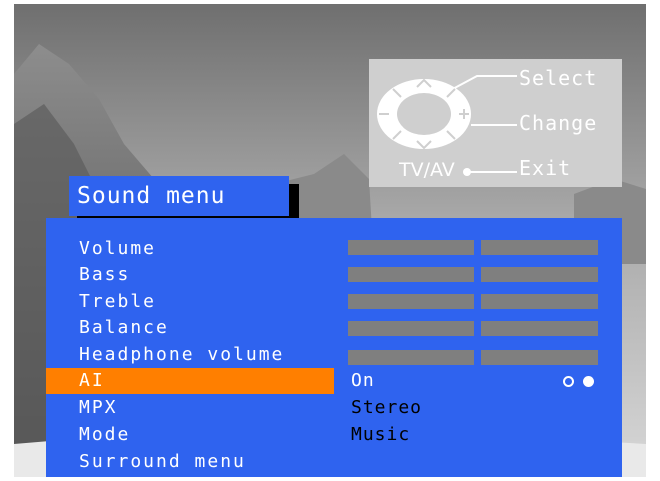 The width and height of the screenshot is (660, 481). Describe the element at coordinates (588, 381) in the screenshot. I see `radio-on-icon` at that location.